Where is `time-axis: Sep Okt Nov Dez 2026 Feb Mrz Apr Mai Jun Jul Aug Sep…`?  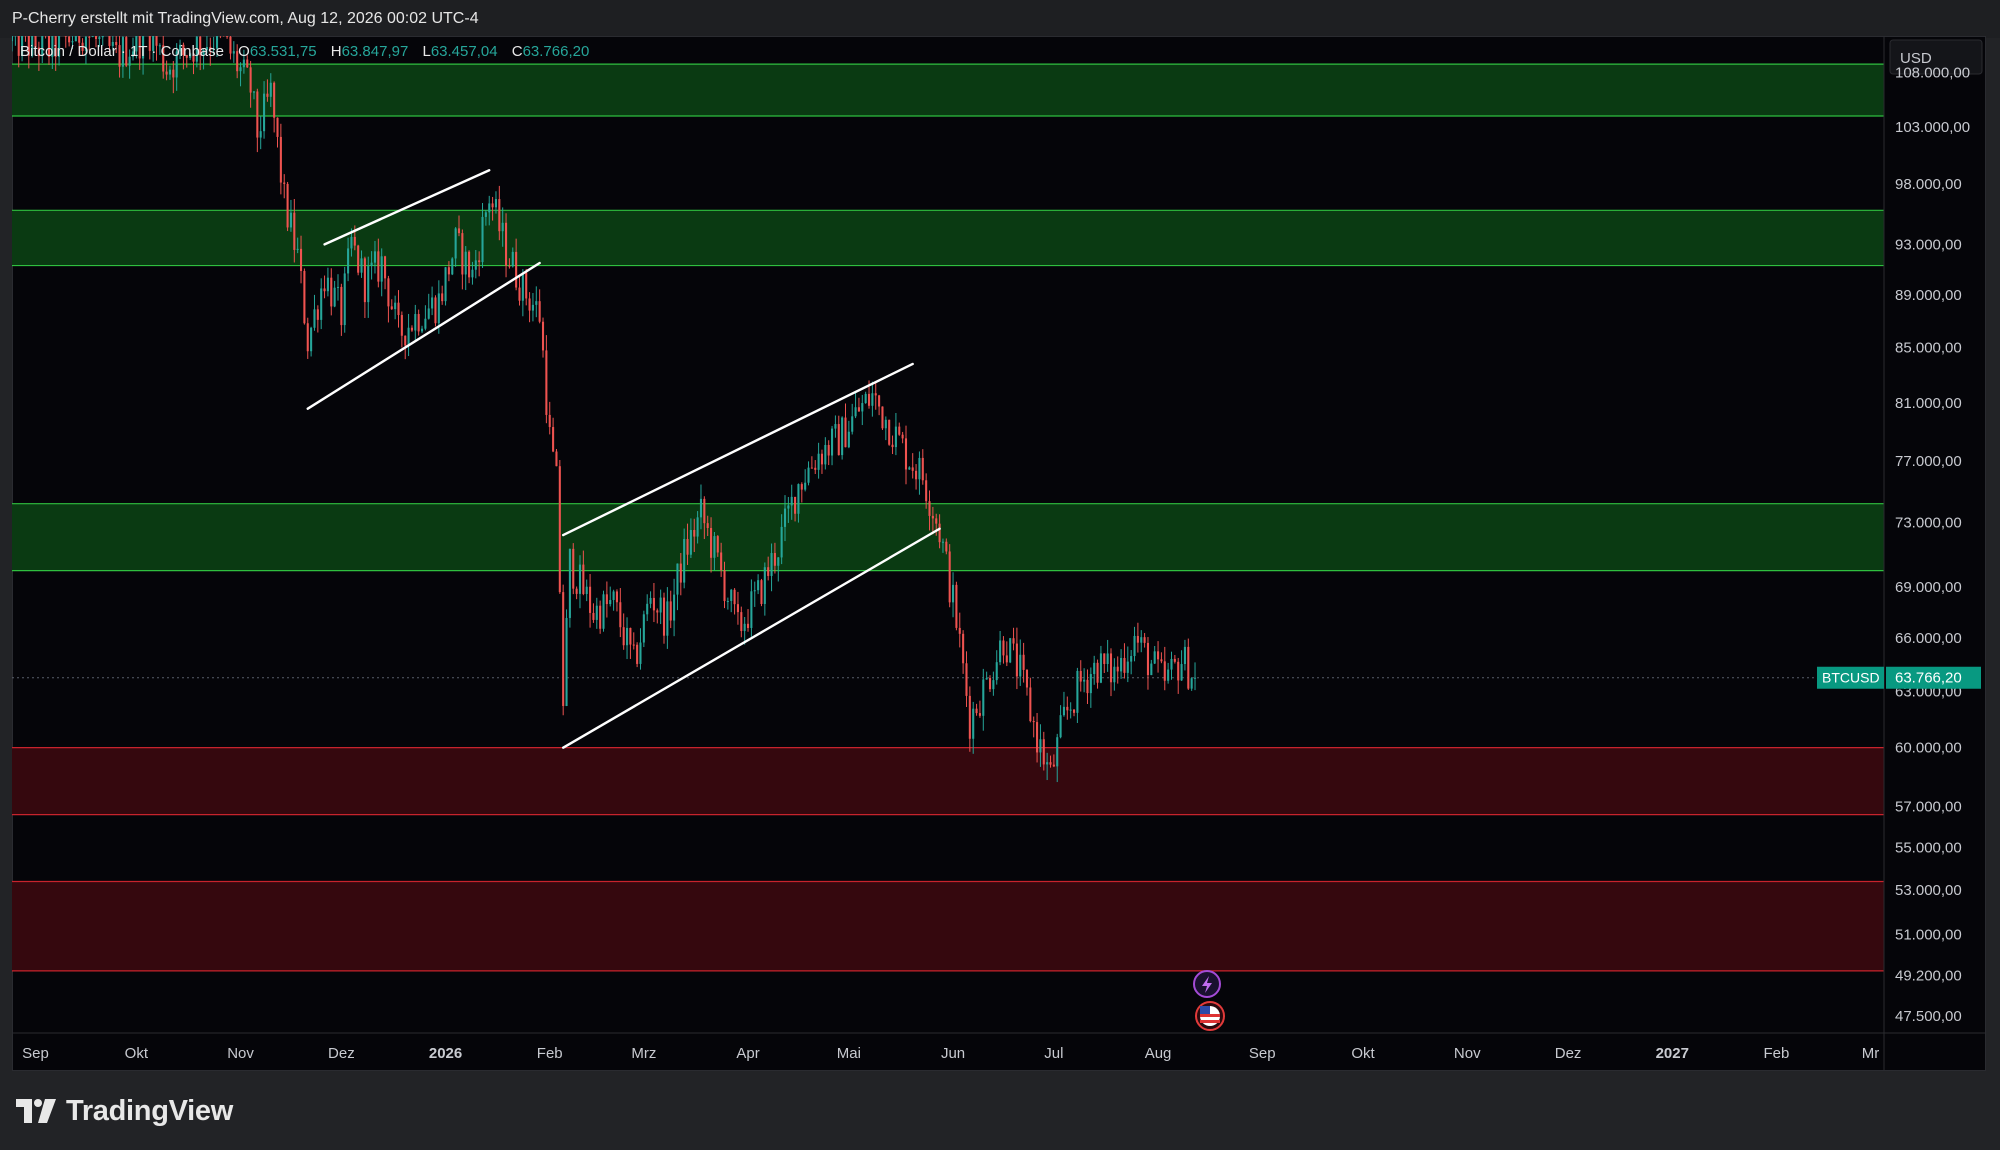
time-axis: Sep Okt Nov Dez 2026 Feb Mrz Apr Mai Jun Jul Aug Sep… is located at coordinates (999, 1047).